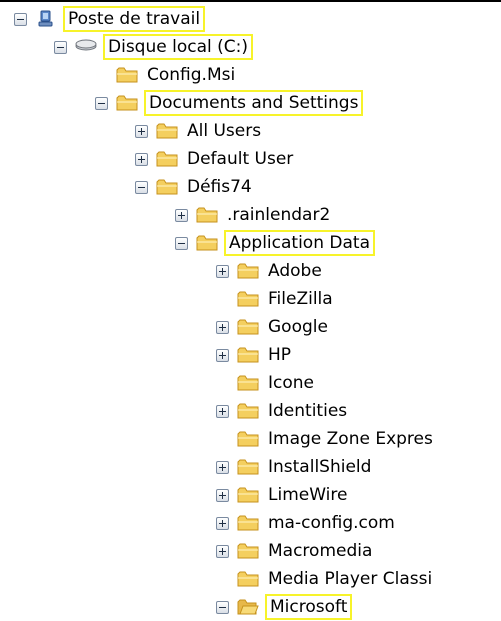  I want to click on tree-item-config-msi: Config.Msi, so click(166, 75).